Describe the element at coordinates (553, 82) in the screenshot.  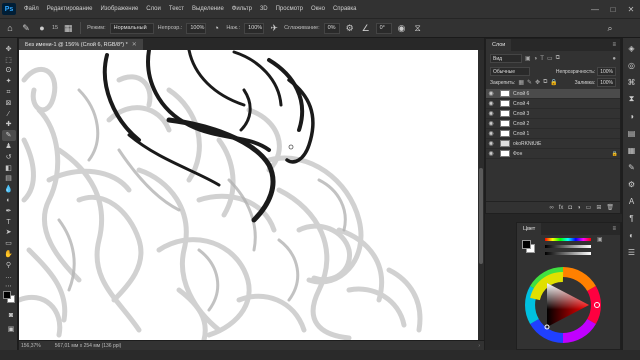
I see `lock-all-icon: 🔒` at that location.